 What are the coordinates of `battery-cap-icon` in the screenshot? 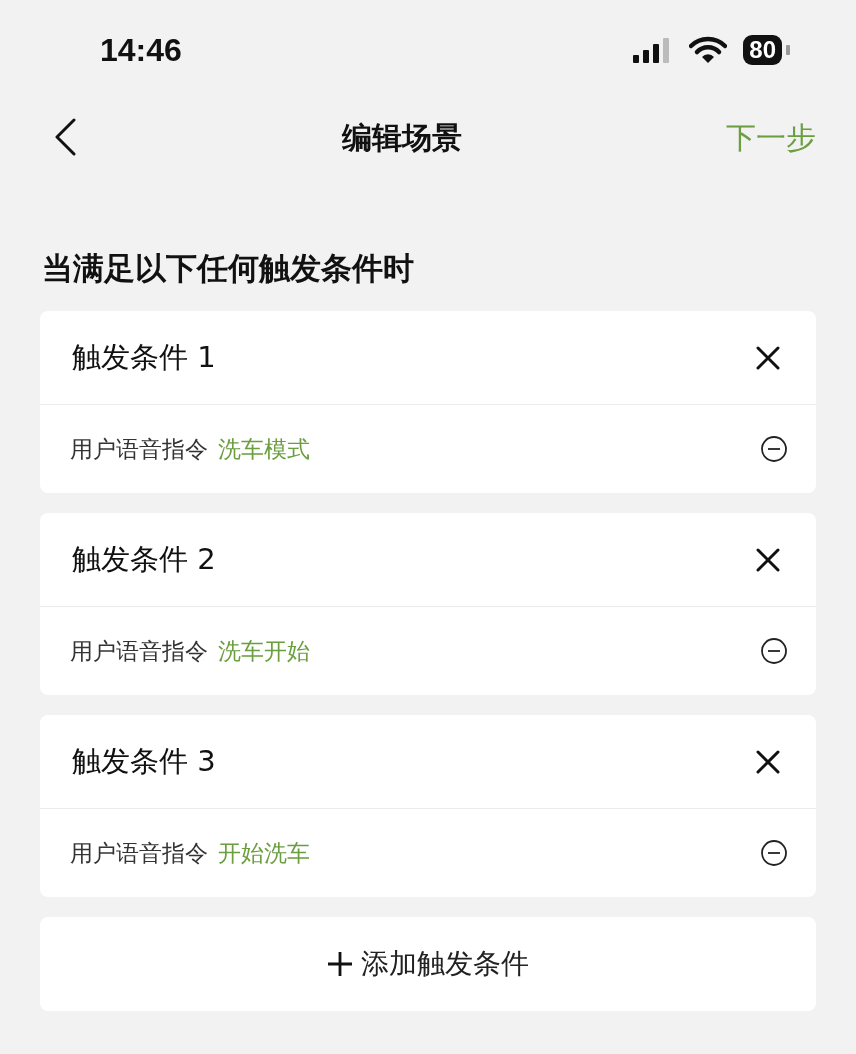 It's located at (788, 50).